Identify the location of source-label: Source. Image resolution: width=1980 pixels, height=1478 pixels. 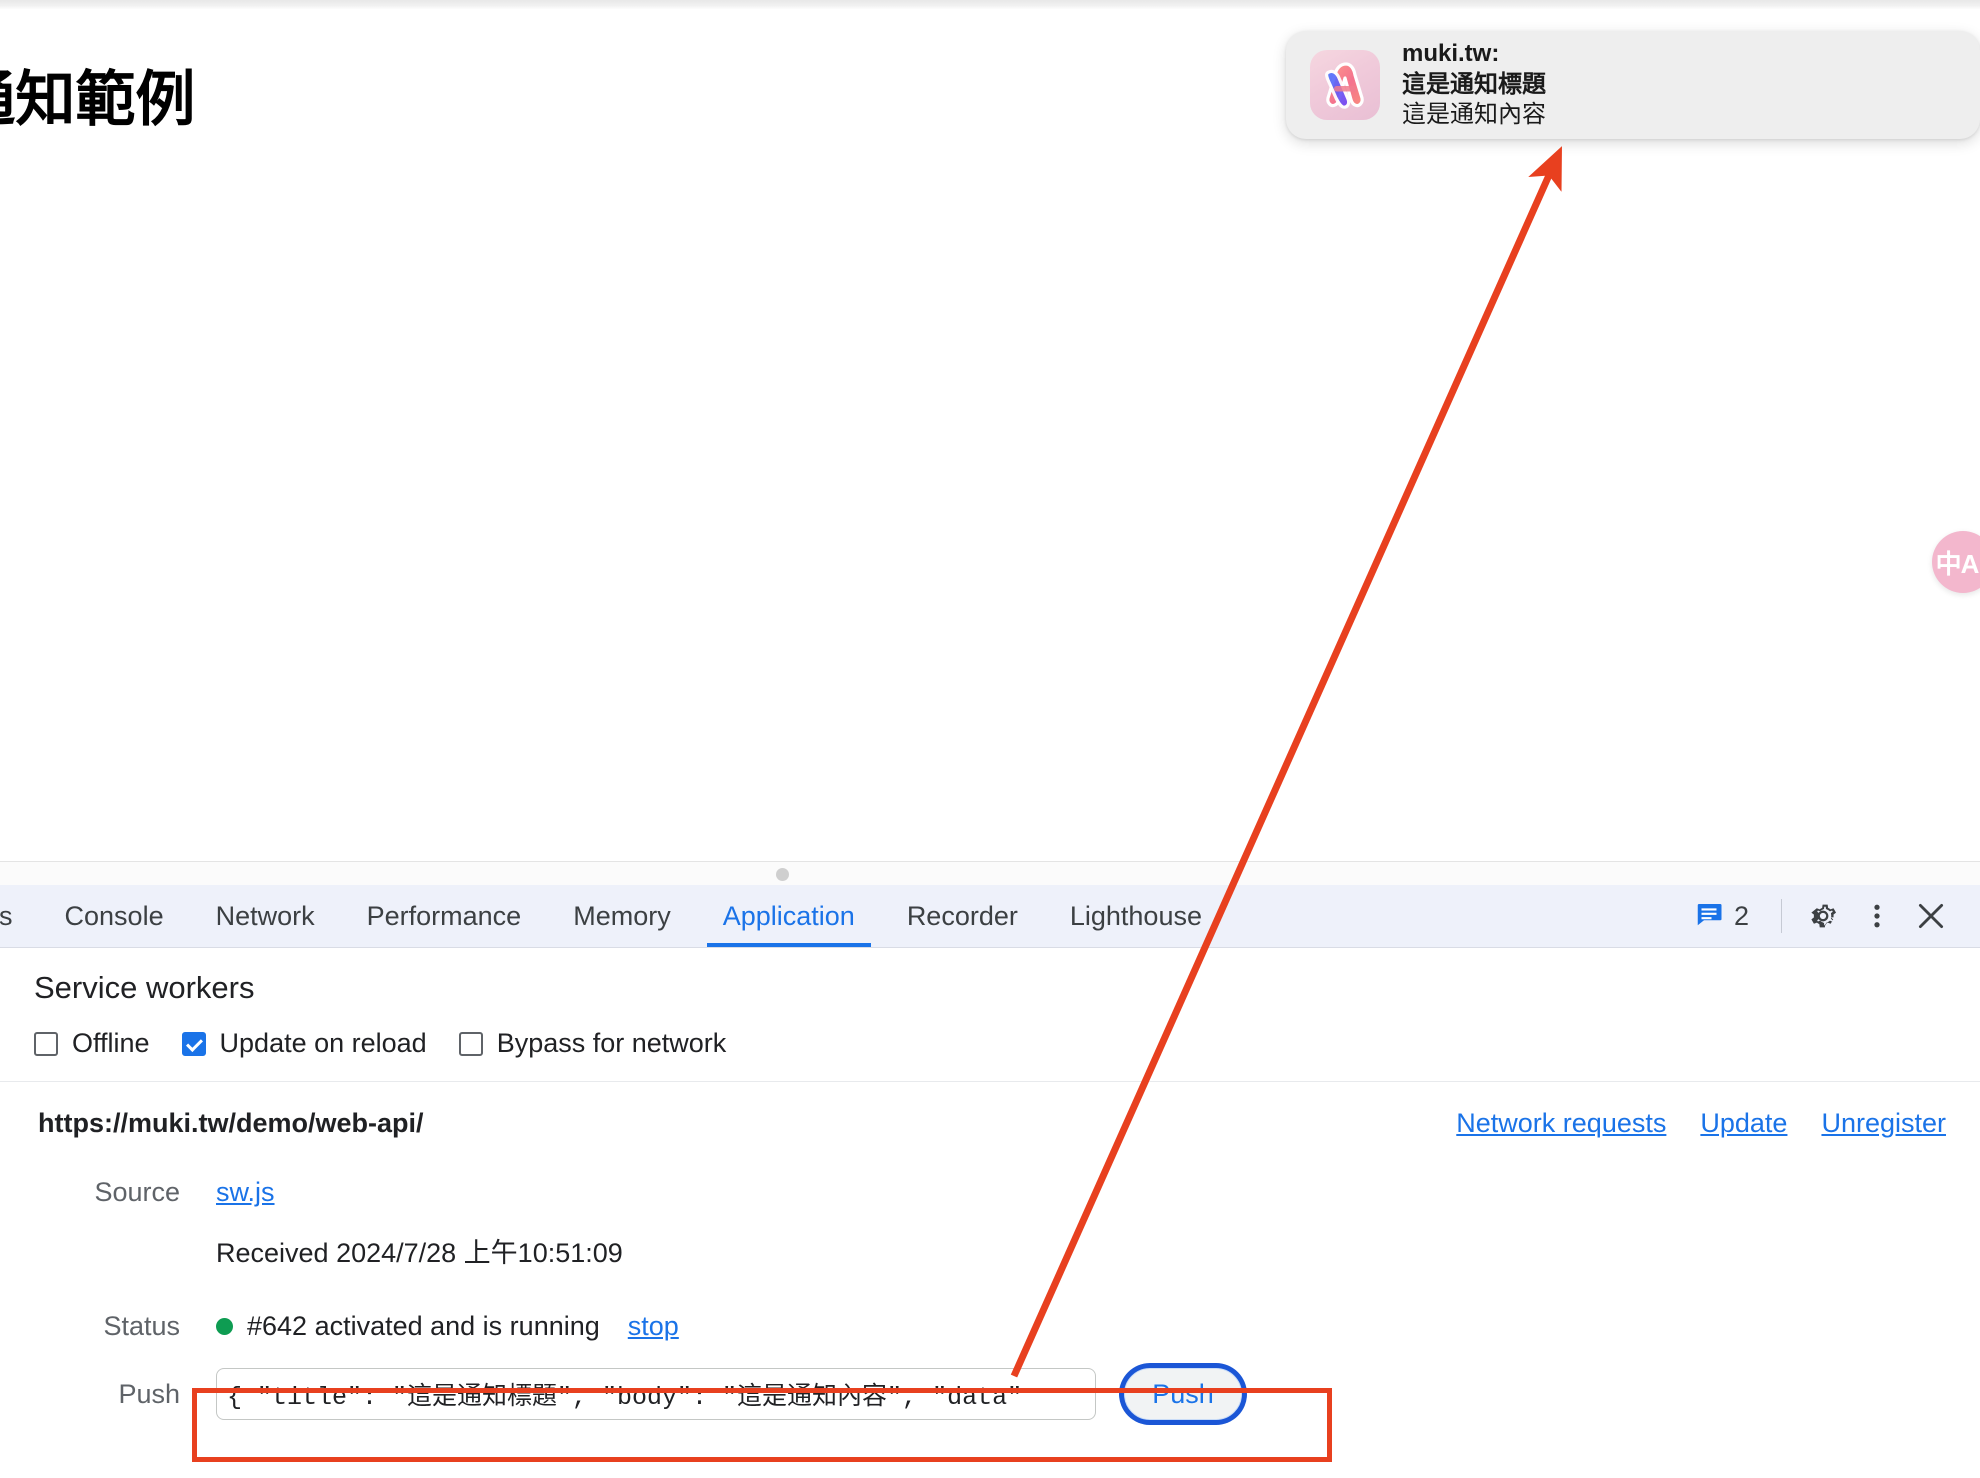
(137, 1191).